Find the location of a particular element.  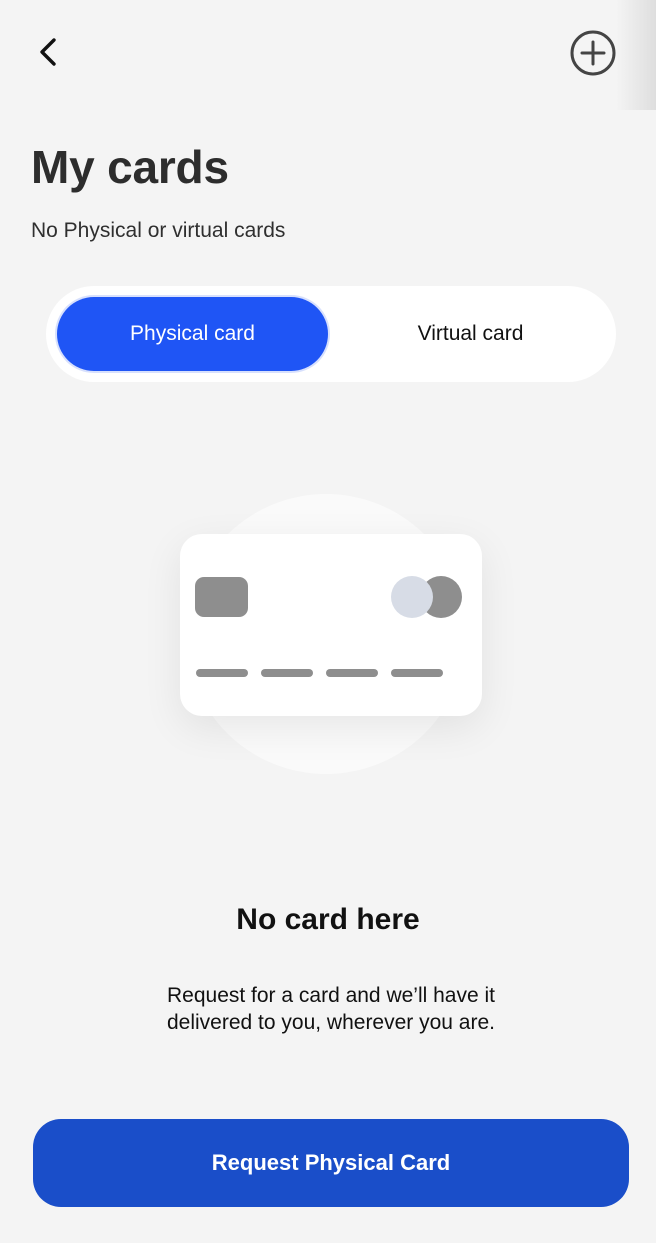

card-chip is located at coordinates (221, 597).